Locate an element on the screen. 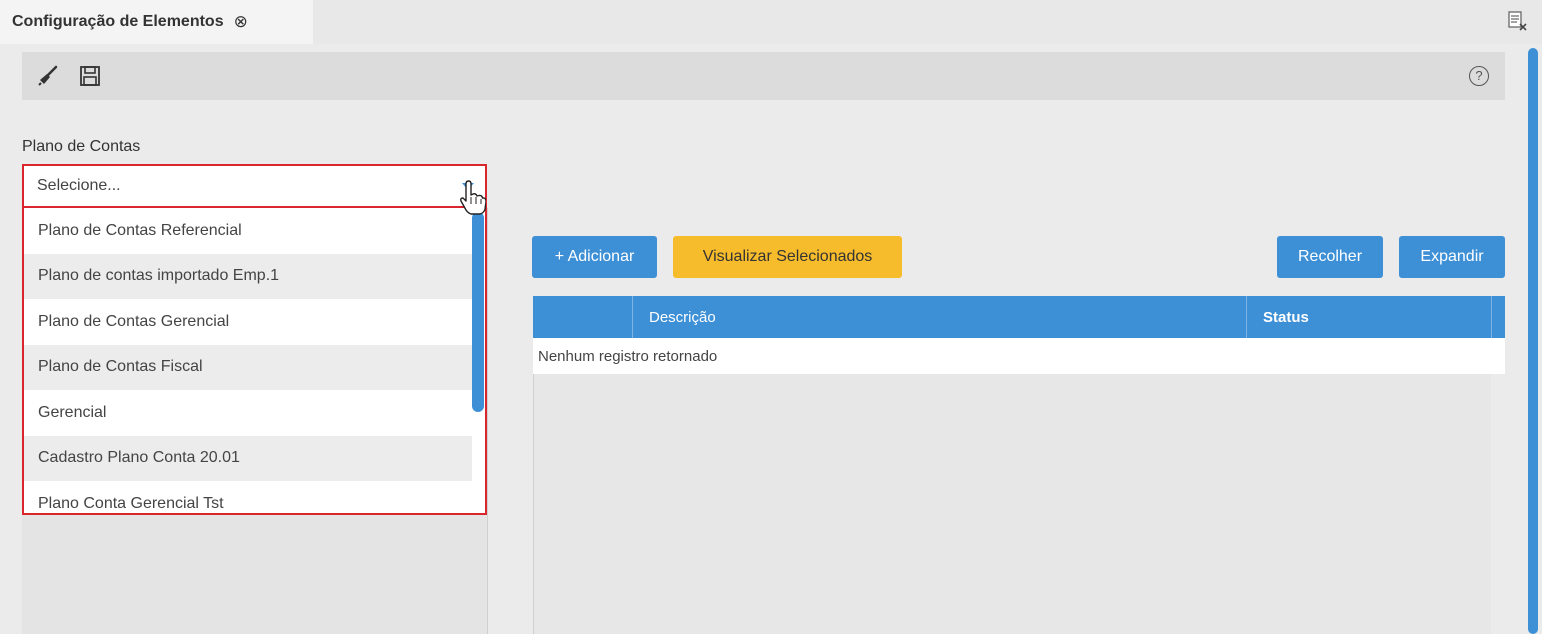 The height and width of the screenshot is (634, 1542). column-header-descricao: Descrição is located at coordinates (939, 317).